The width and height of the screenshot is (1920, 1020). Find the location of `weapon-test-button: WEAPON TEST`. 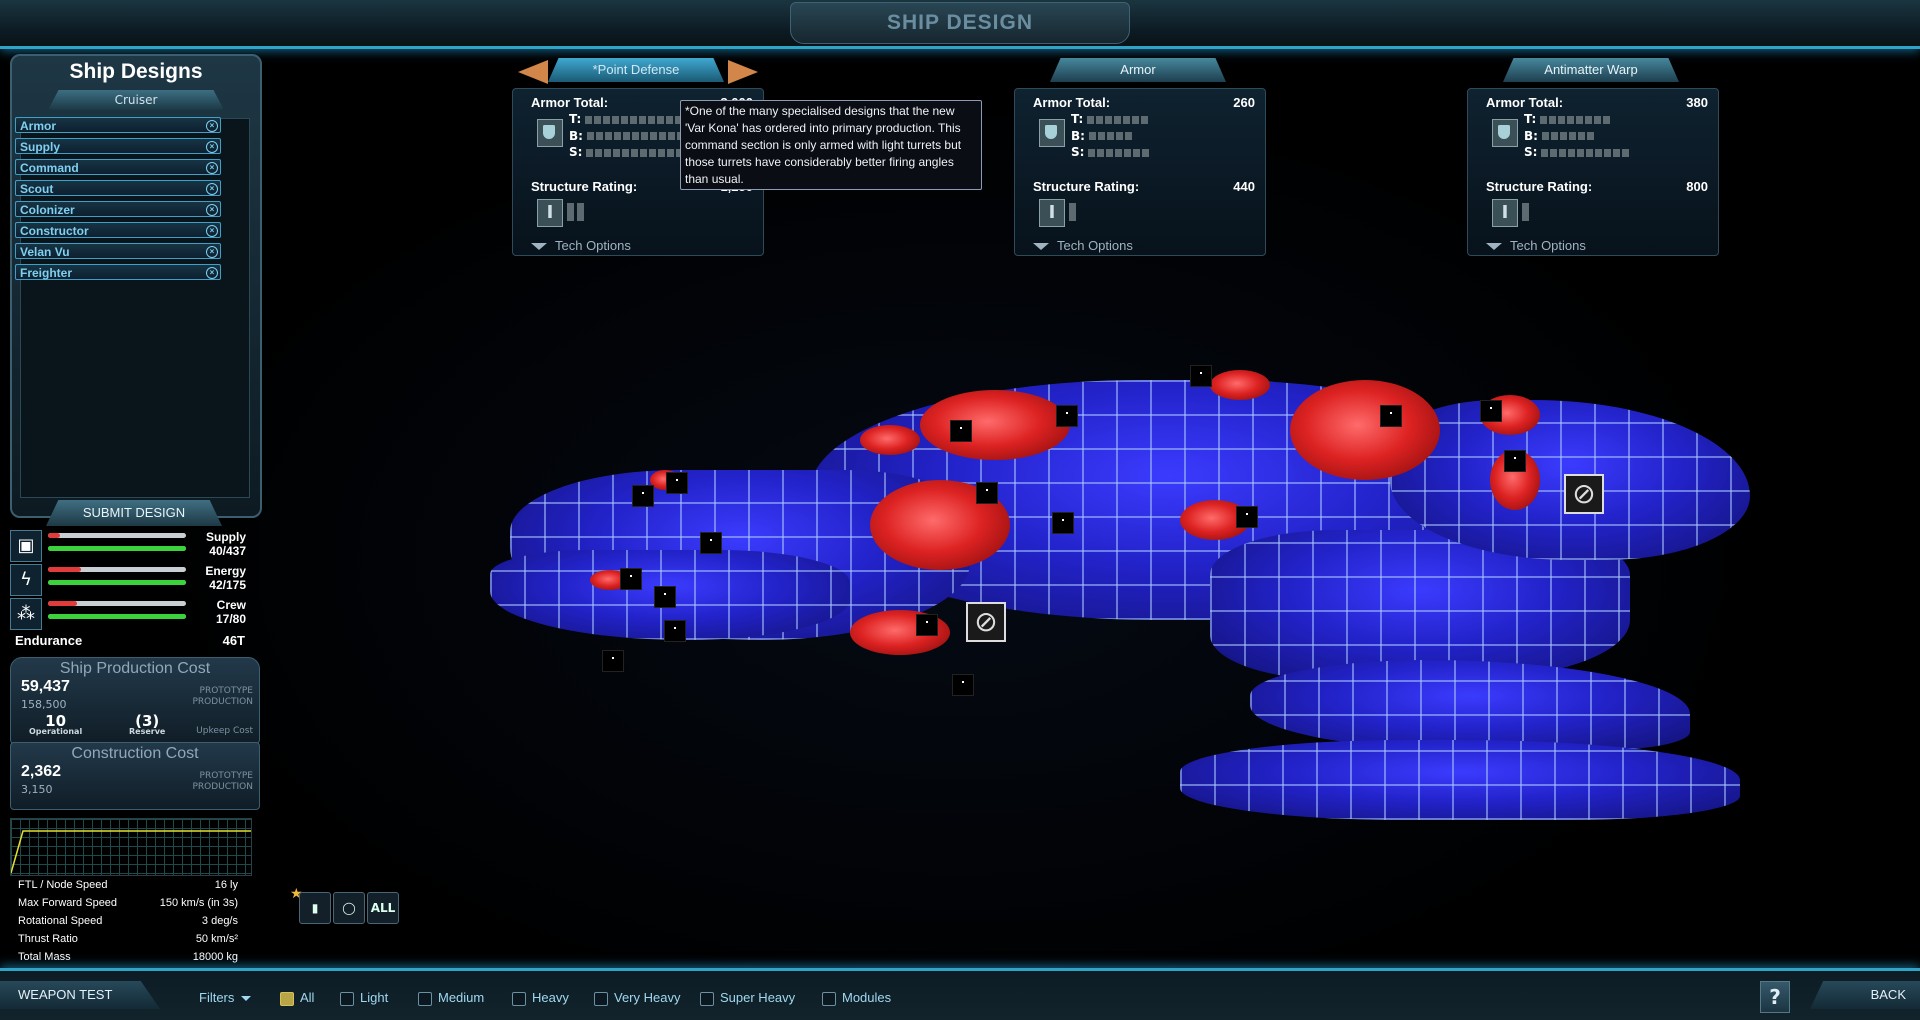

weapon-test-button: WEAPON TEST is located at coordinates (80, 995).